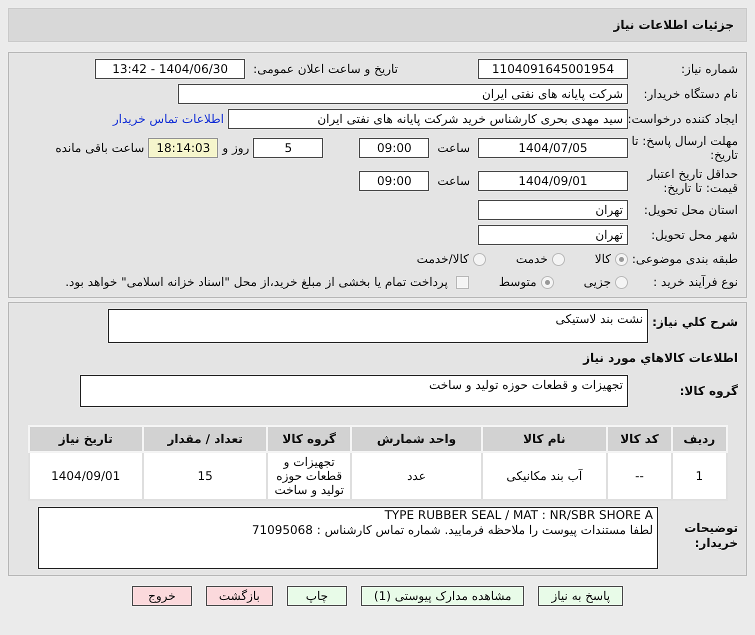 Image resolution: width=755 pixels, height=635 pixels. I want to click on note-line: TYPE RUBBER SEAL / MAT : NR/SBR SHORE A, so click(518, 515).